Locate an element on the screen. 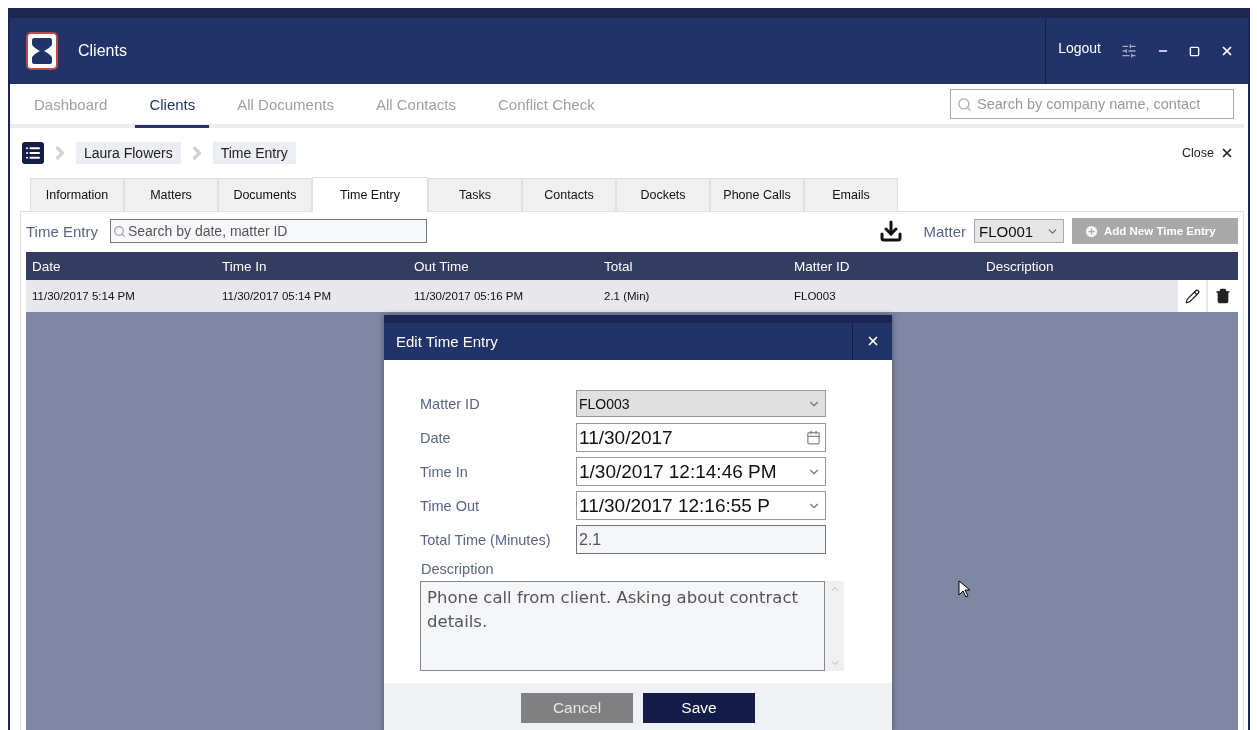 The image size is (1257, 730). list-icon is located at coordinates (33, 153).